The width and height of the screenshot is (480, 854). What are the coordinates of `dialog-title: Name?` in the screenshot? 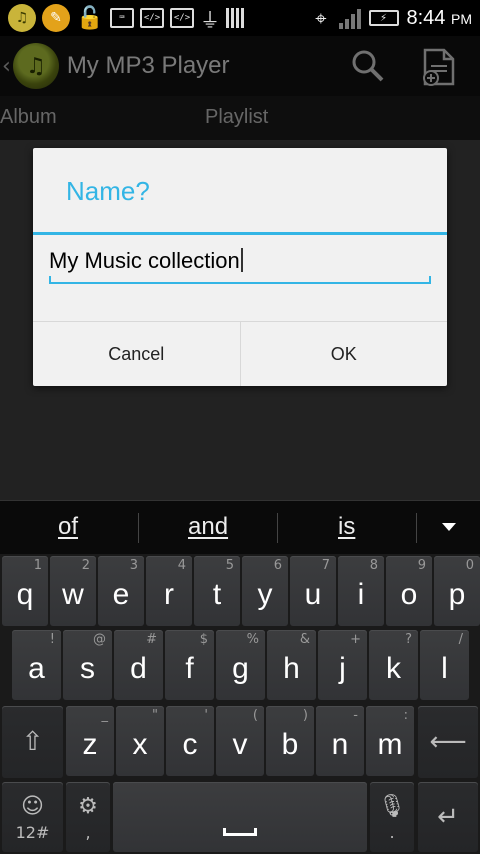 It's located at (108, 191).